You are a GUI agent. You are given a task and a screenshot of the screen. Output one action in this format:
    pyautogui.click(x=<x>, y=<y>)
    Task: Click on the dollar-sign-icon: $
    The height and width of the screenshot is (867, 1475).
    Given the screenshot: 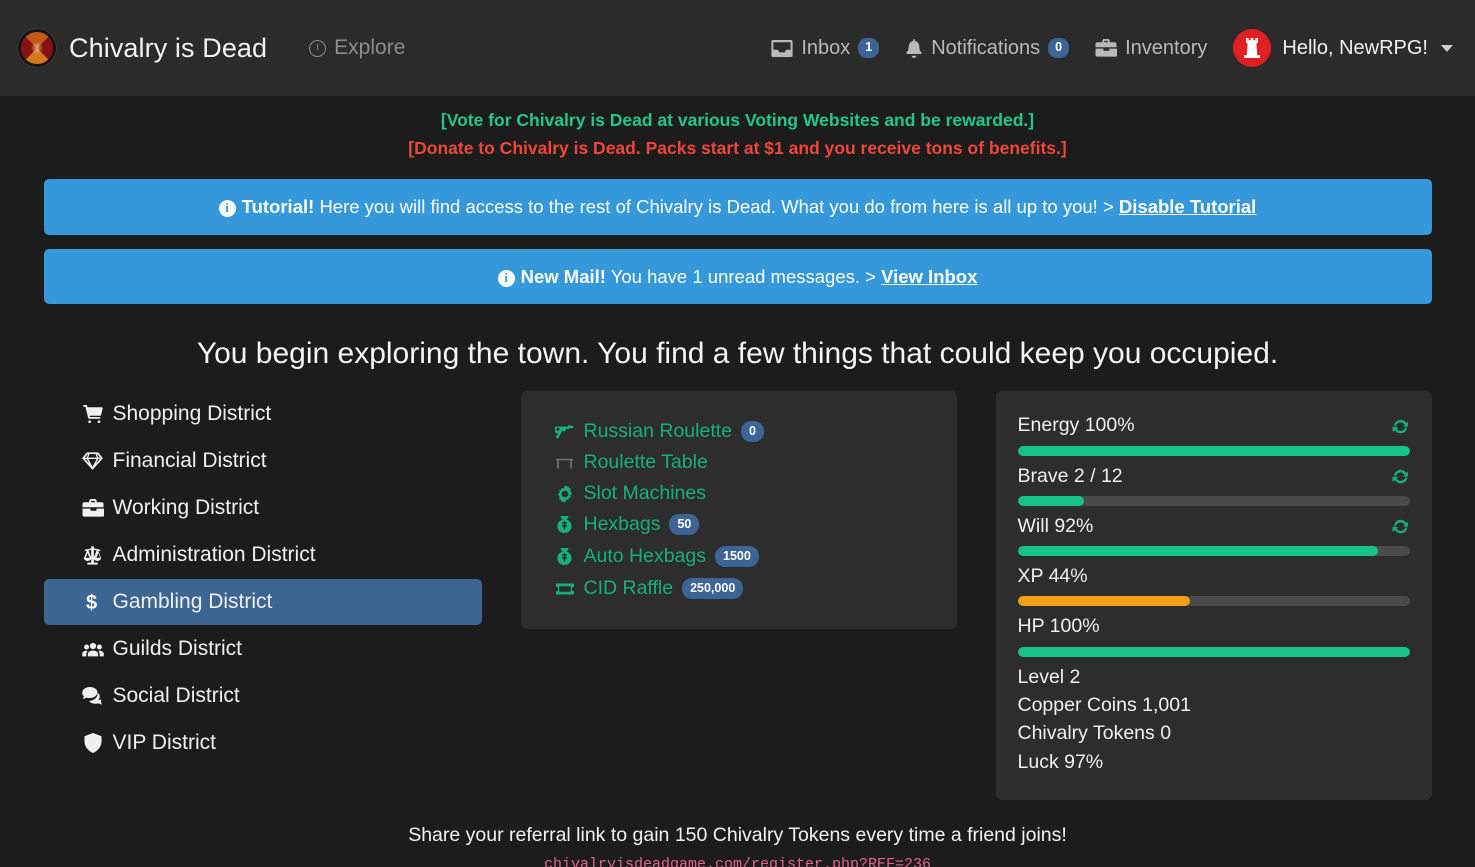 What is the action you would take?
    pyautogui.click(x=93, y=602)
    